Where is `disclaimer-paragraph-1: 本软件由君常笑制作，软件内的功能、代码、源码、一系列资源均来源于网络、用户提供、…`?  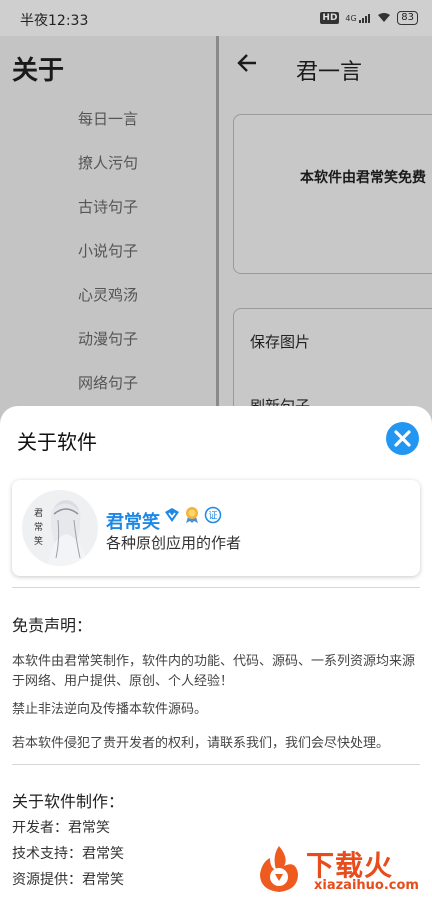
disclaimer-paragraph-1: 本软件由君常笑制作，软件内的功能、代码、源码、一系列资源均来源于网络、用户提供、… is located at coordinates (214, 671).